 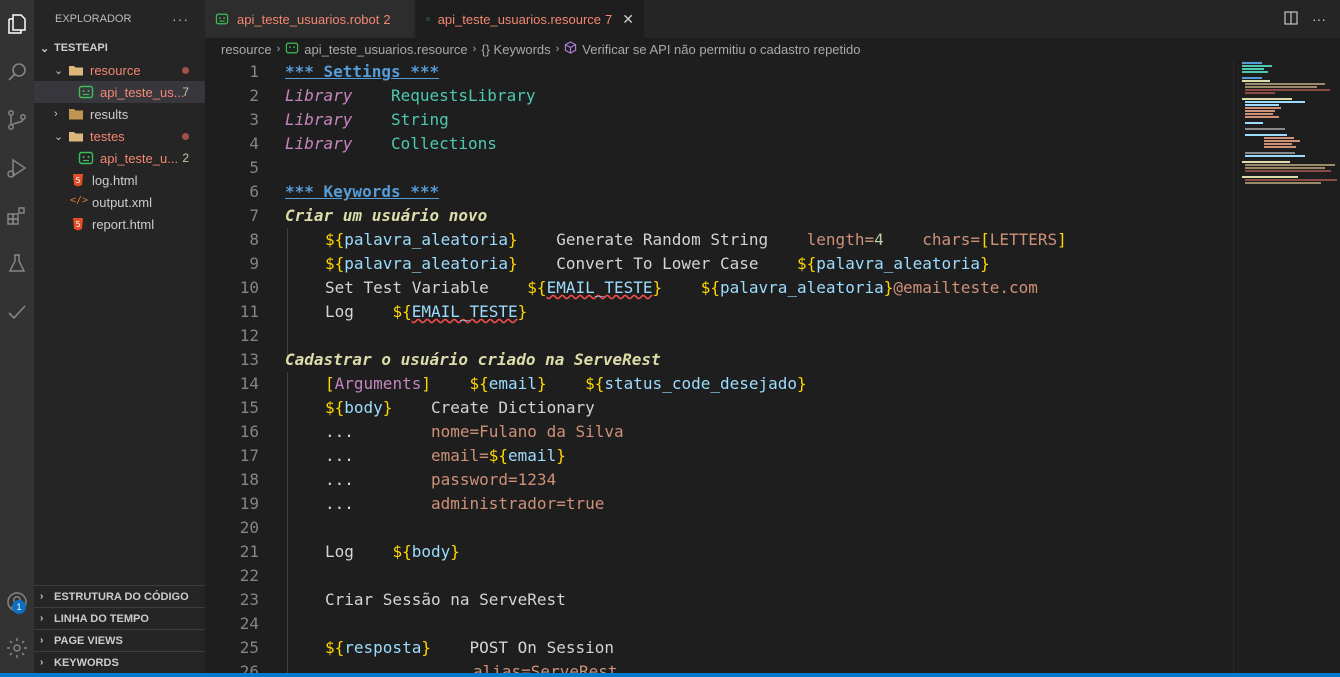 What do you see at coordinates (119, 662) in the screenshot?
I see `section-keywords: › KEYWORDS` at bounding box center [119, 662].